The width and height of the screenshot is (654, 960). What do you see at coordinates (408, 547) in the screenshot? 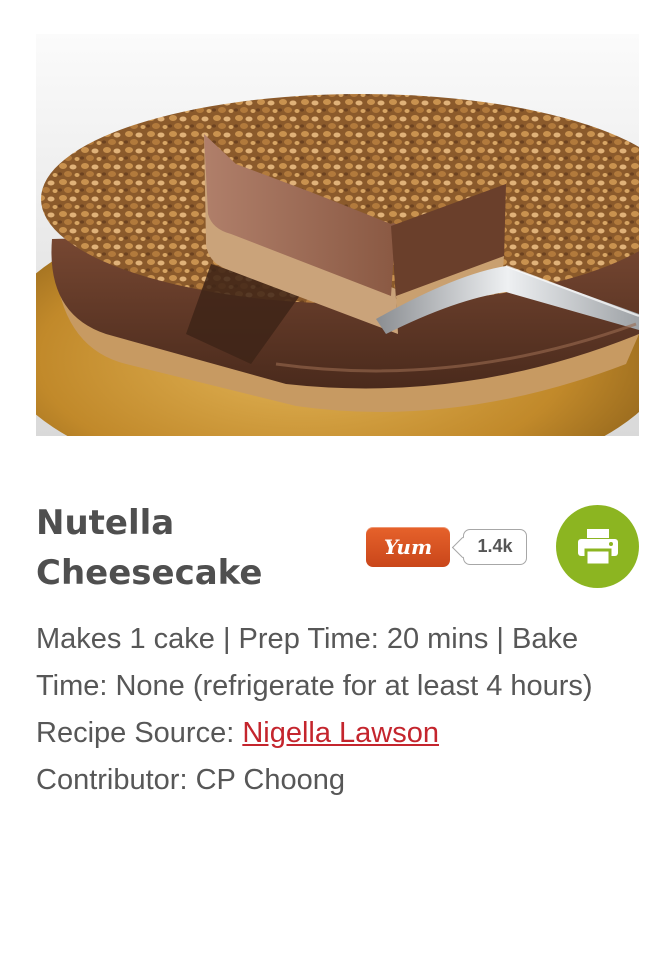
I see `yum-button: Yum` at bounding box center [408, 547].